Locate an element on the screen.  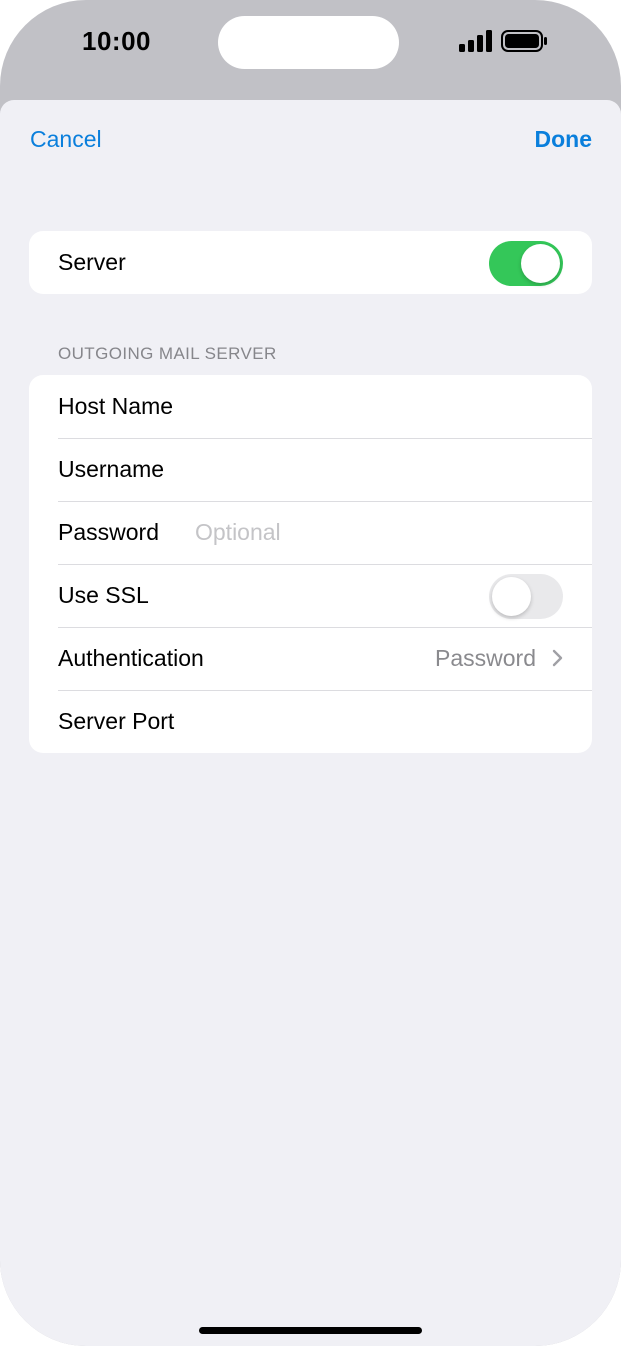
server-port-row: Server Port is located at coordinates (310, 721).